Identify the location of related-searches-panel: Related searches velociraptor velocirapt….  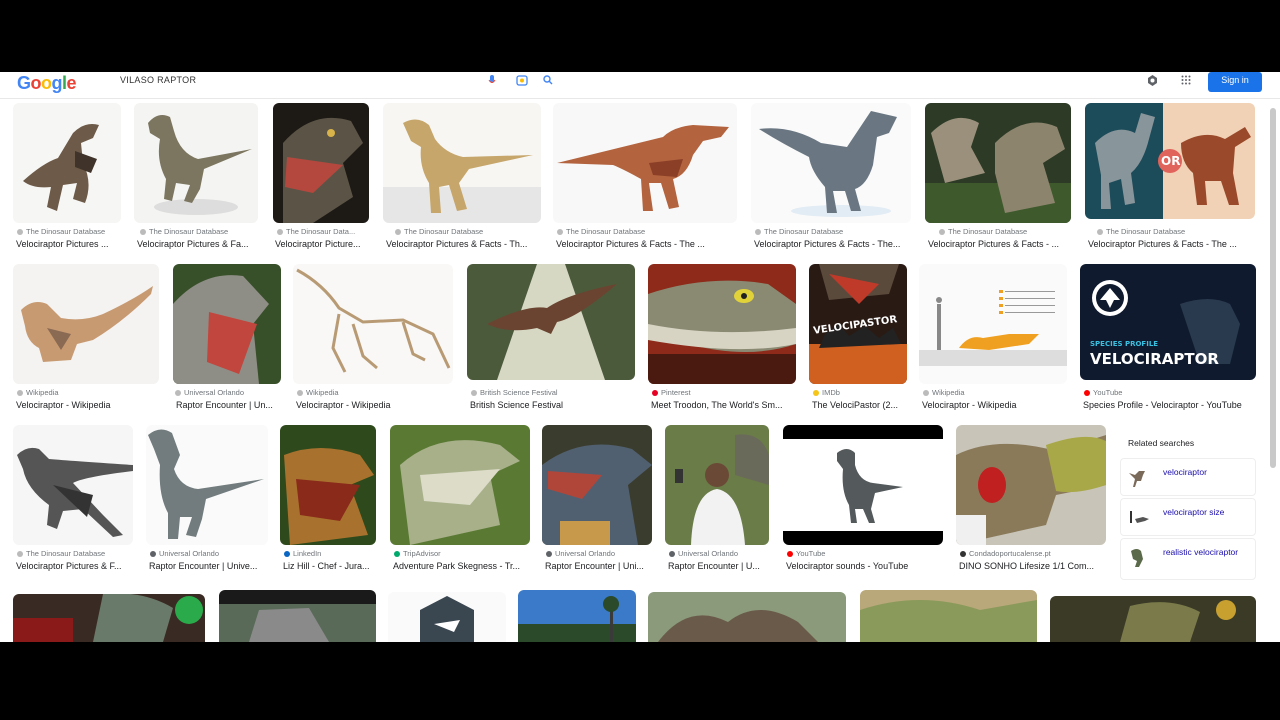
(1187, 506).